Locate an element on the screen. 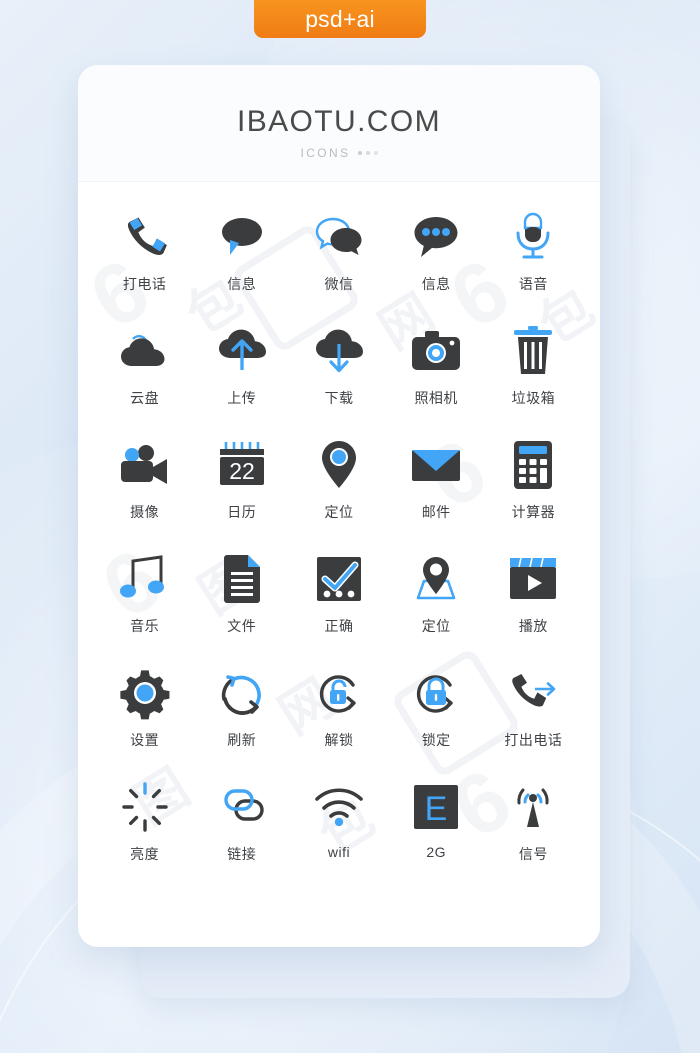  icon-cell-file: 文件 is located at coordinates (241, 599).